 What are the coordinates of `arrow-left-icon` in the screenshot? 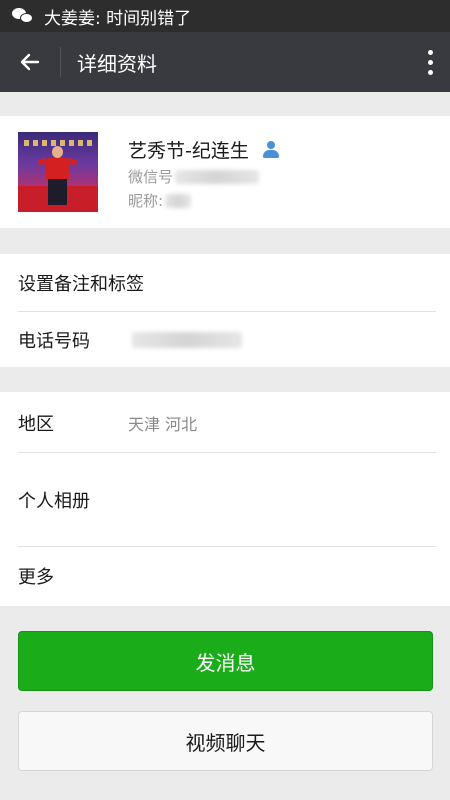 It's located at (30, 62).